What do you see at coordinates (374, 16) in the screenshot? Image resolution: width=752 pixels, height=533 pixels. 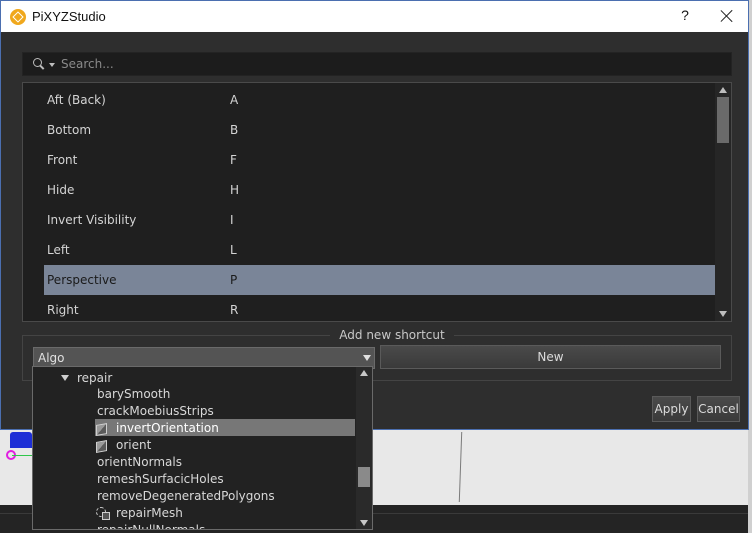 I see `title-bar: PiXYZStudio ?` at bounding box center [374, 16].